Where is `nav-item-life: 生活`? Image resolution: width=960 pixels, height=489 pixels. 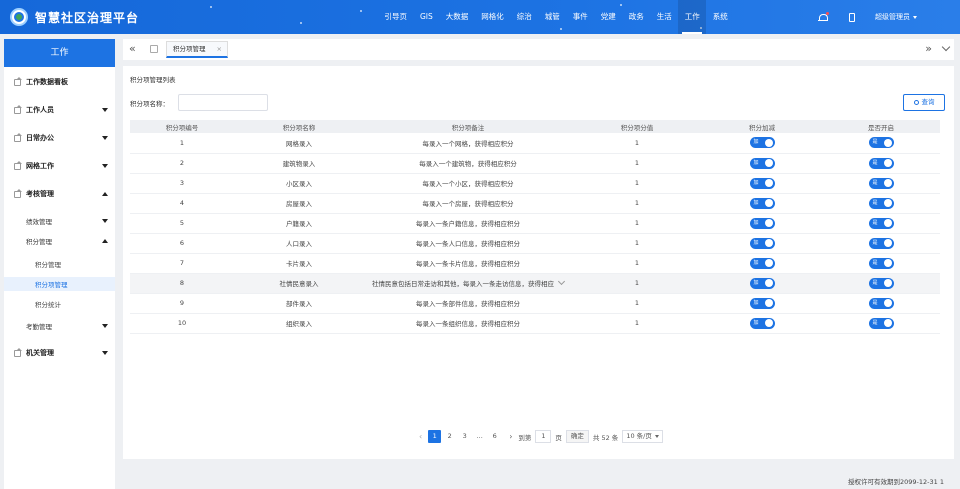
nav-item-life: 生活 is located at coordinates (664, 17).